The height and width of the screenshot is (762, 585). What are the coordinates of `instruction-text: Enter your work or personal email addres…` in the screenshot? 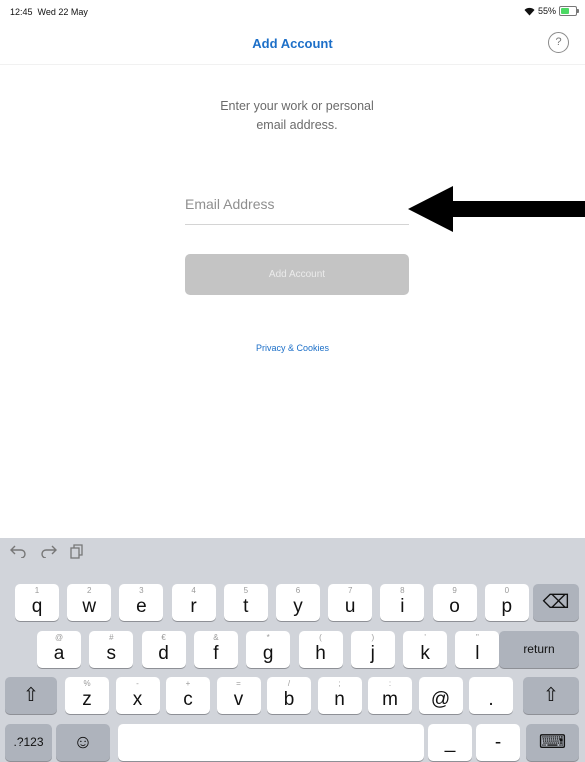 It's located at (297, 116).